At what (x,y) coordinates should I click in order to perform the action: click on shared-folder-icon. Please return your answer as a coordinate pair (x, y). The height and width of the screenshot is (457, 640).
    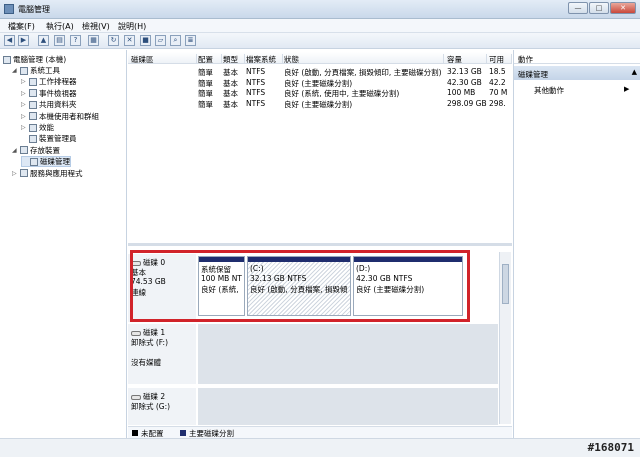
    Looking at the image, I should click on (33, 104).